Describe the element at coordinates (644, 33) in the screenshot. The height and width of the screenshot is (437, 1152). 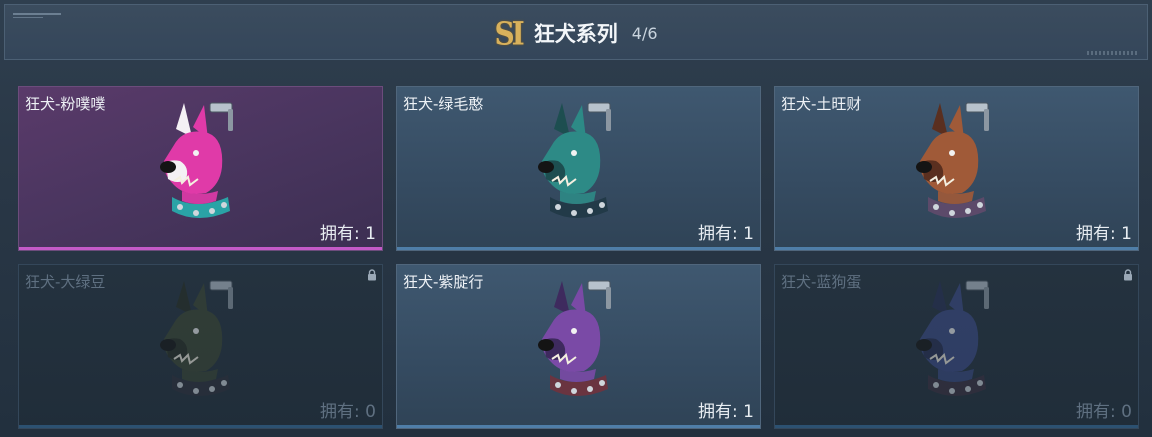
I see `collection-progress: 4/6` at that location.